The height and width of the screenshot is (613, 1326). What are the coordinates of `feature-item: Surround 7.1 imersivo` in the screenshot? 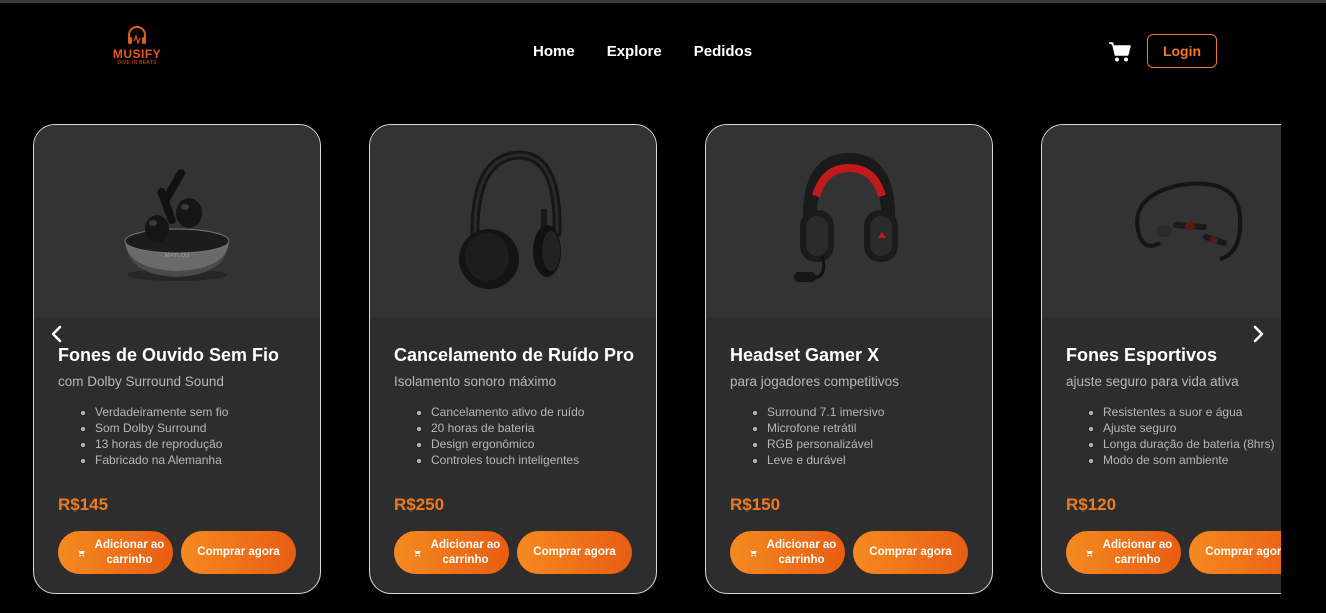 It's located at (867, 412).